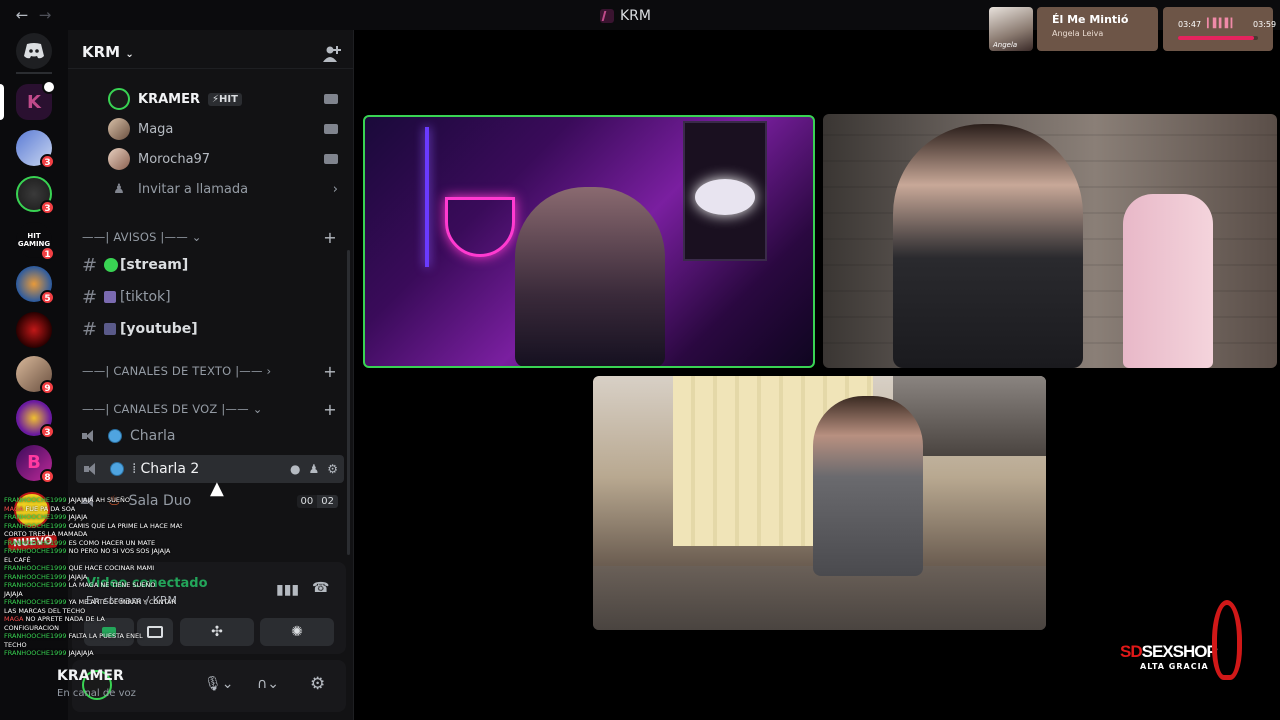 The height and width of the screenshot is (720, 1280). Describe the element at coordinates (202, 329) in the screenshot. I see `channel-youtube: # [youtube]` at that location.